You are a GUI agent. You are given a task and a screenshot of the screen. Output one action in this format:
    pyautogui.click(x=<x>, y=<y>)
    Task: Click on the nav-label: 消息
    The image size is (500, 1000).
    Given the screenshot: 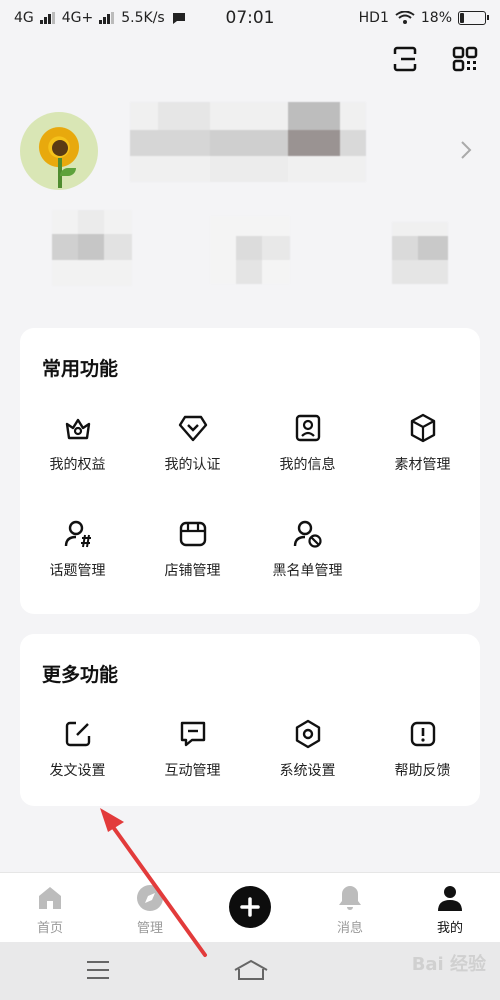 What is the action you would take?
    pyautogui.click(x=349, y=928)
    